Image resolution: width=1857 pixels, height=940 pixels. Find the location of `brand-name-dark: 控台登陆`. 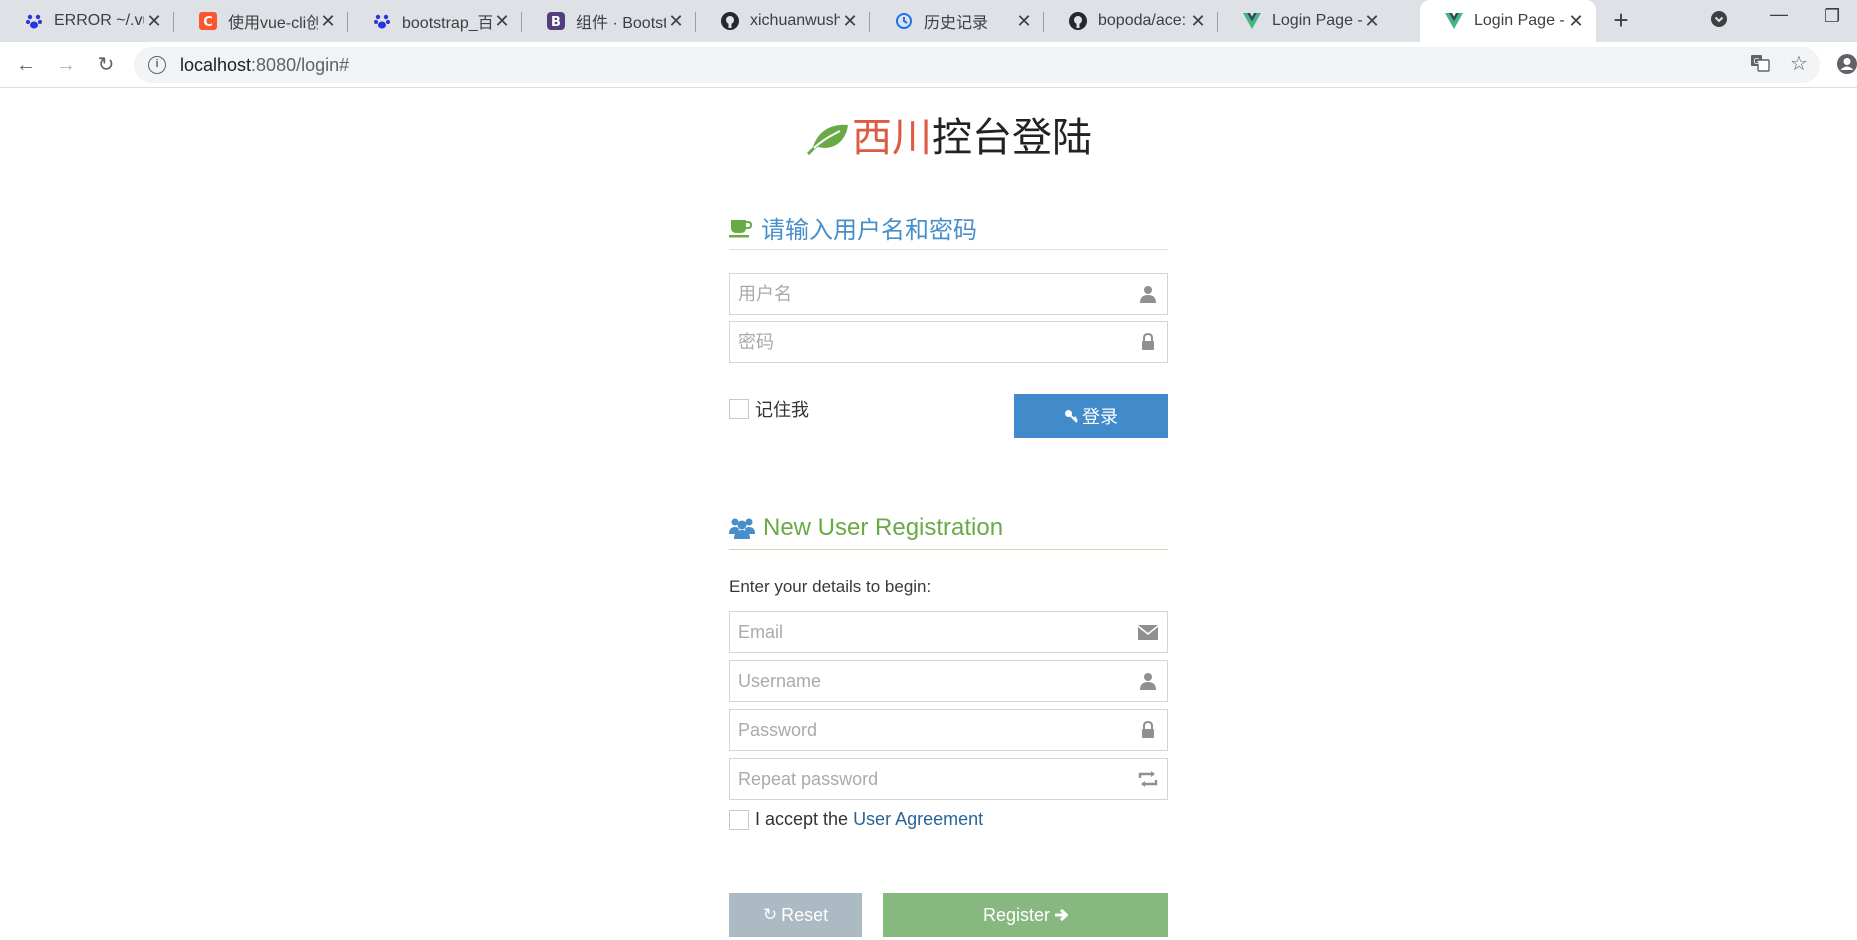

brand-name-dark: 控台登陆 is located at coordinates (1012, 138).